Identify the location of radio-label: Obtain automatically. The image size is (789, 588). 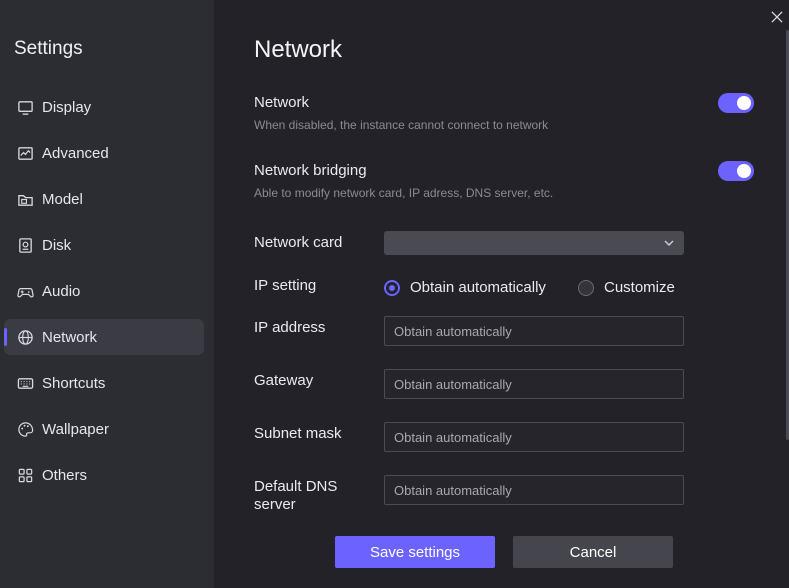
(478, 287).